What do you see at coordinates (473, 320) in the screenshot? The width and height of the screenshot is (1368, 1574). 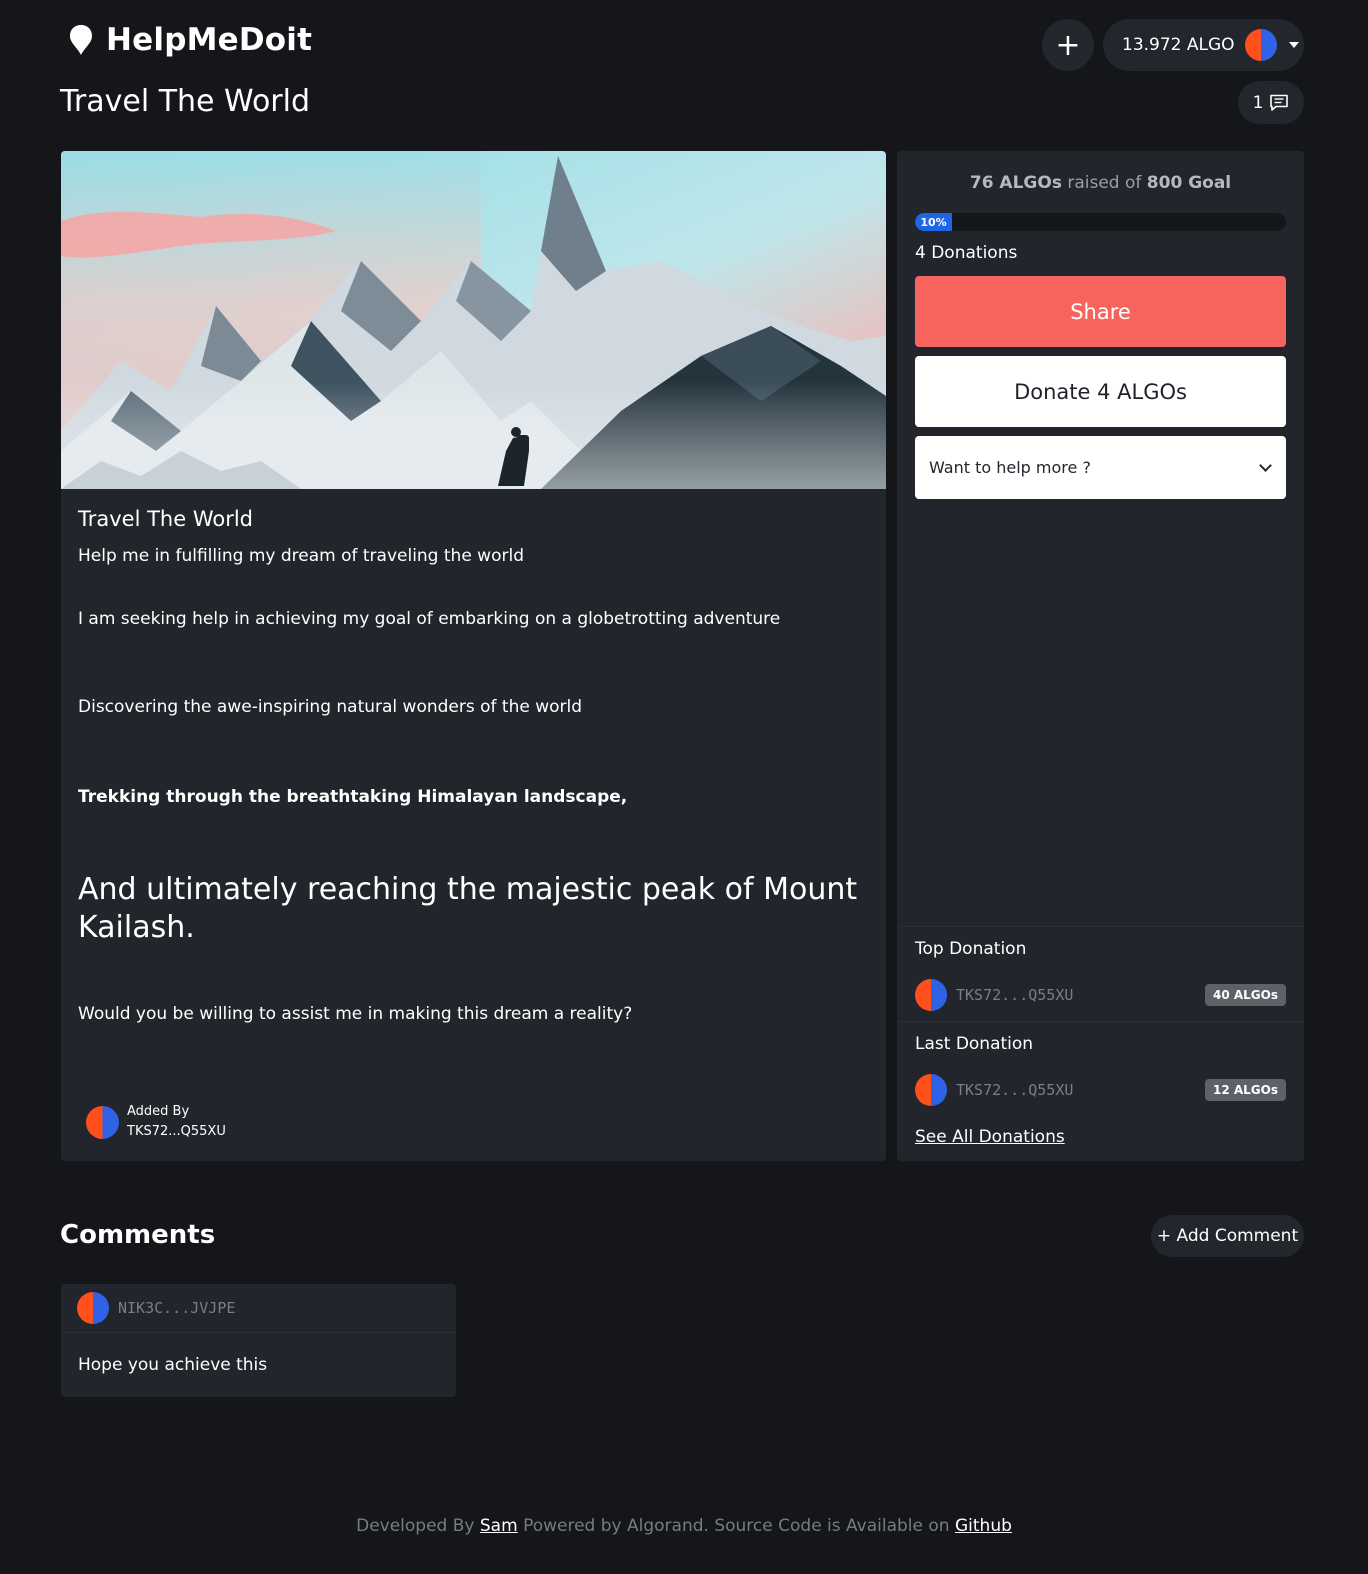 I see `campaign-image` at bounding box center [473, 320].